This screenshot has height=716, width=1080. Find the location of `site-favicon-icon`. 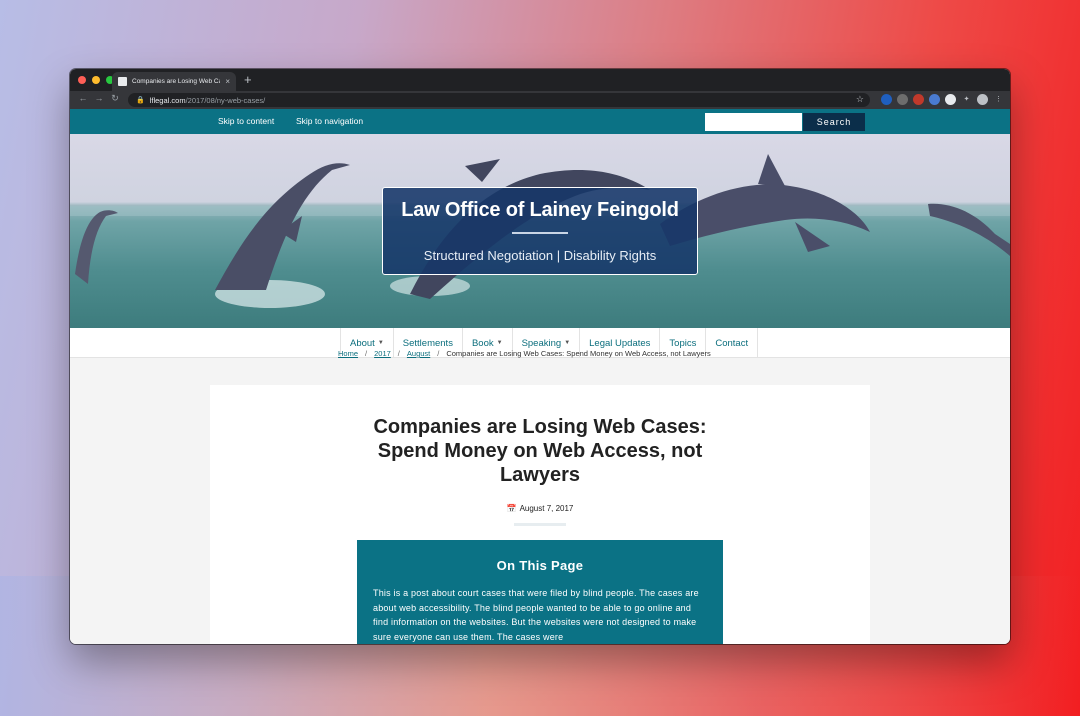

site-favicon-icon is located at coordinates (122, 81).